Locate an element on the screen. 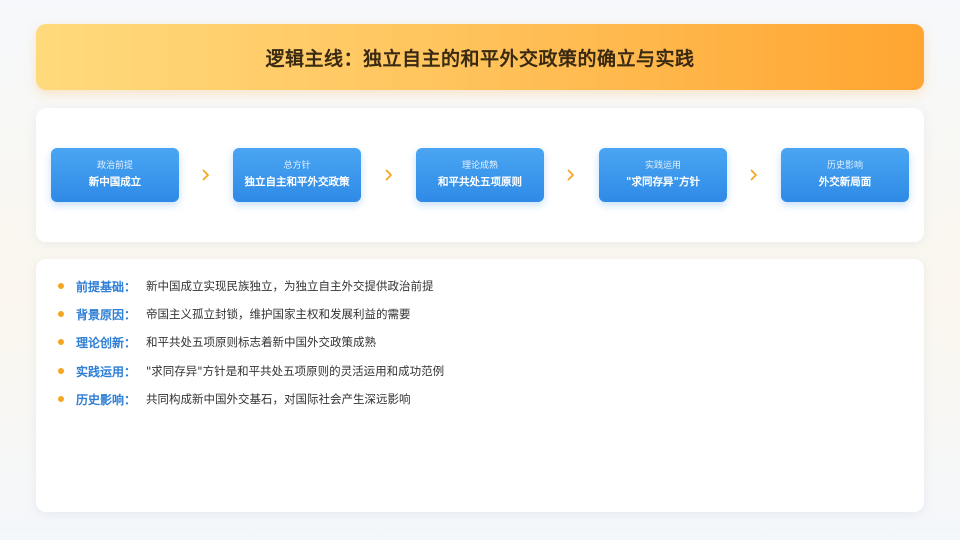 The height and width of the screenshot is (540, 960). item-text: 帝国主义孤立封锁，维护国家主权和发展利益的需要 is located at coordinates (278, 314).